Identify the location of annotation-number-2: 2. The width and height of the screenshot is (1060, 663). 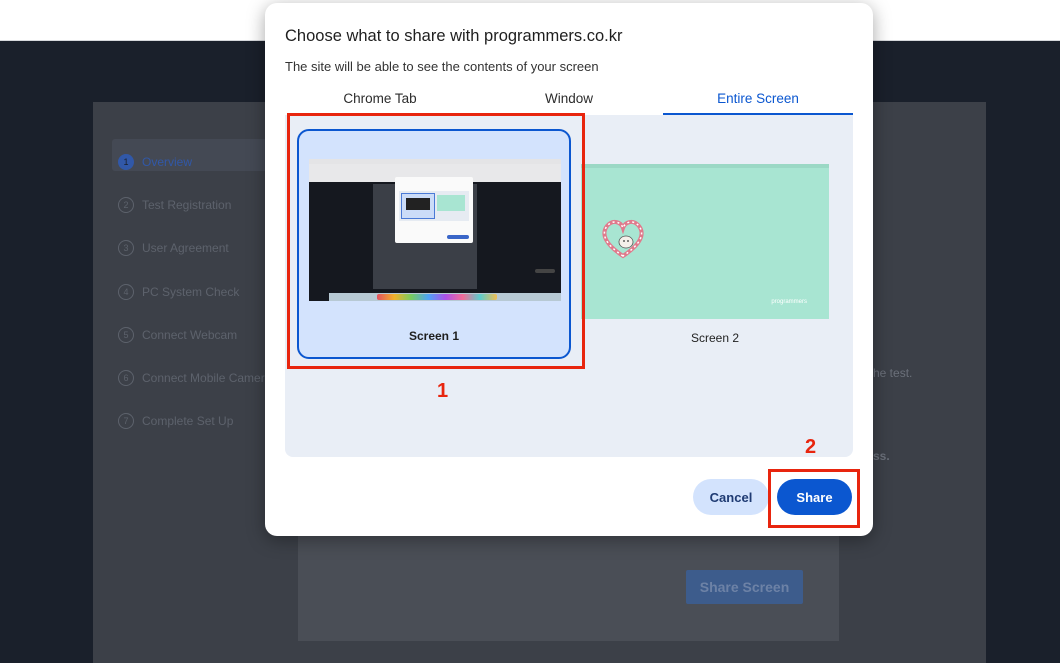
(811, 447).